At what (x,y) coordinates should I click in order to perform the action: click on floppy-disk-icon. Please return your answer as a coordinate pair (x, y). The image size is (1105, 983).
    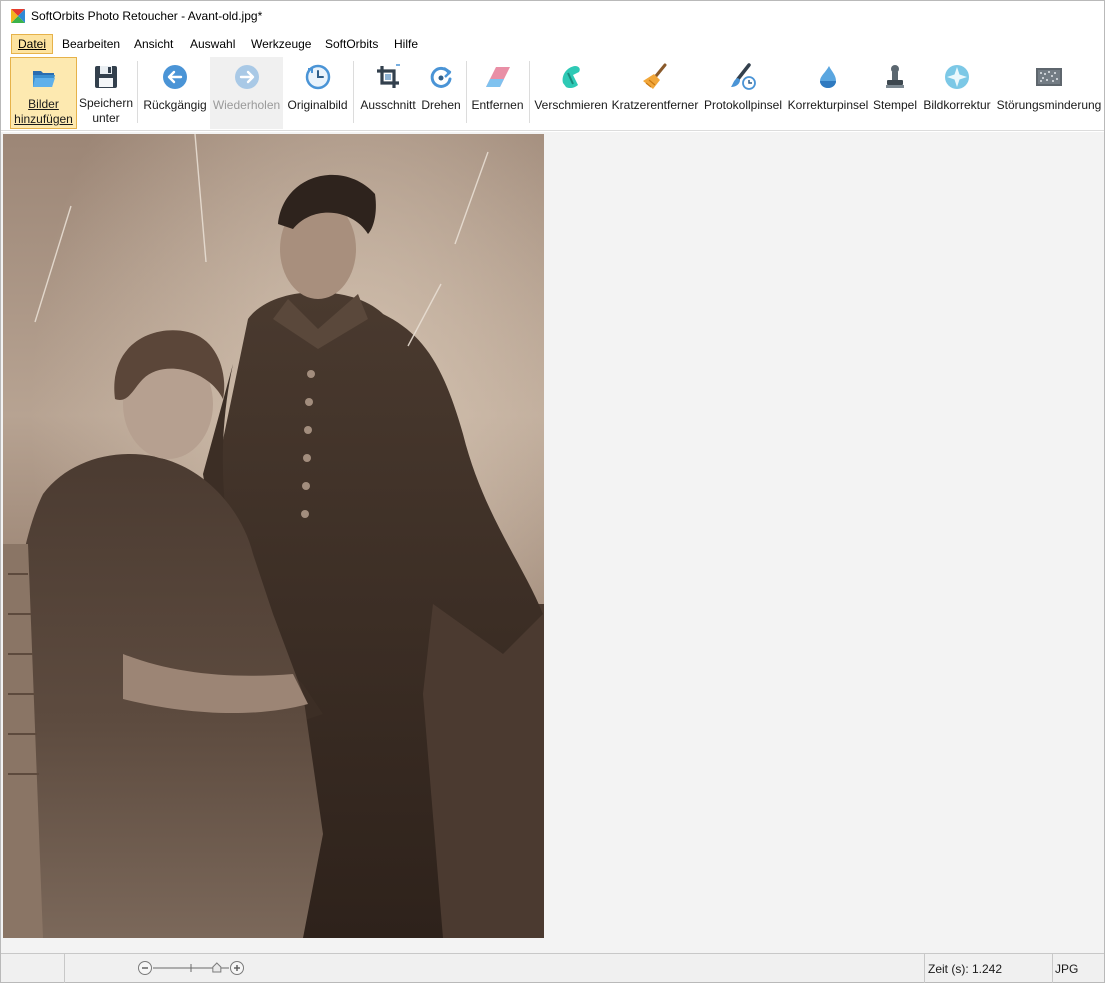
    Looking at the image, I should click on (106, 77).